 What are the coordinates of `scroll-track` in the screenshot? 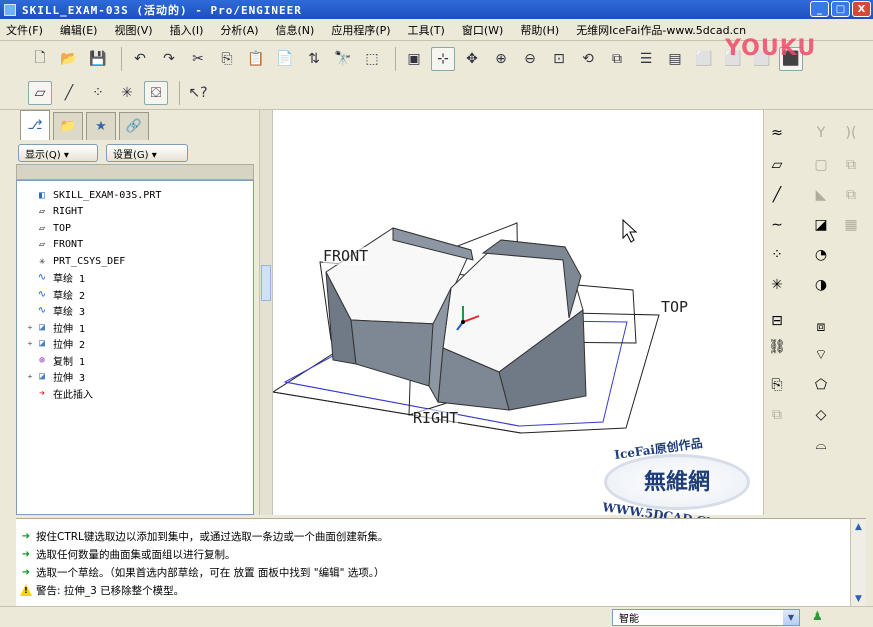 It's located at (858, 563).